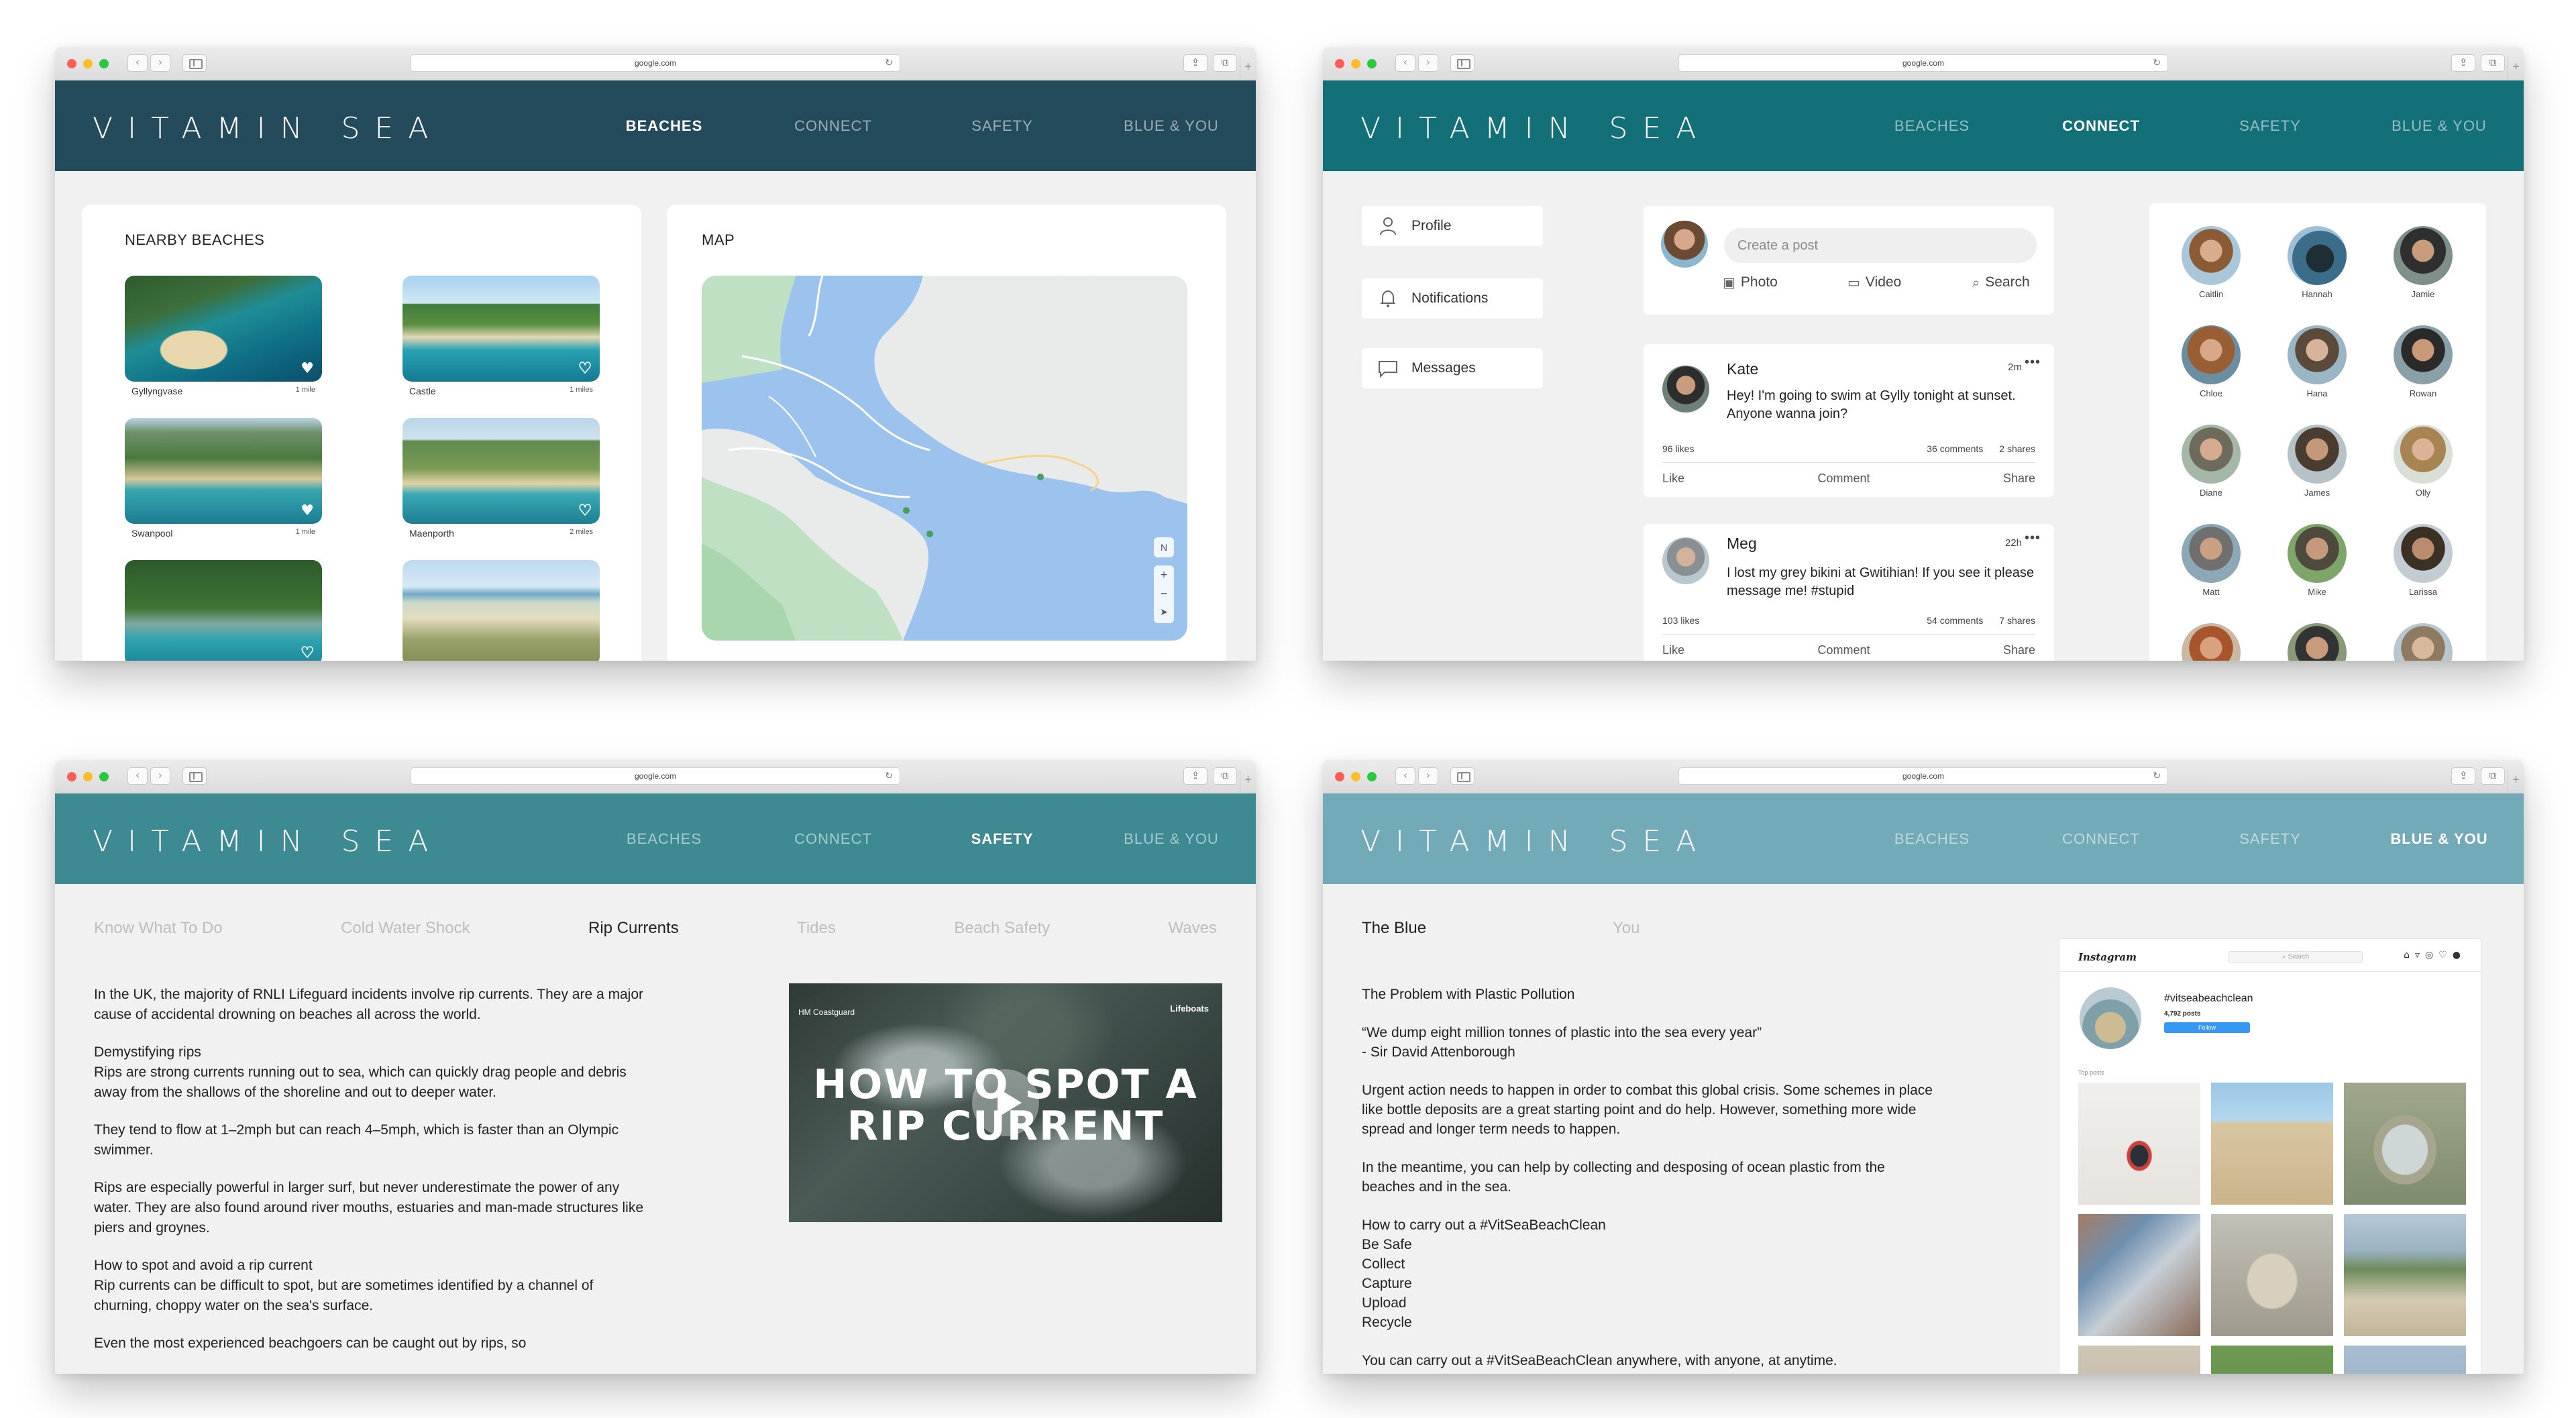  What do you see at coordinates (1932, 126) in the screenshot?
I see `nav-beaches: BEACHES` at bounding box center [1932, 126].